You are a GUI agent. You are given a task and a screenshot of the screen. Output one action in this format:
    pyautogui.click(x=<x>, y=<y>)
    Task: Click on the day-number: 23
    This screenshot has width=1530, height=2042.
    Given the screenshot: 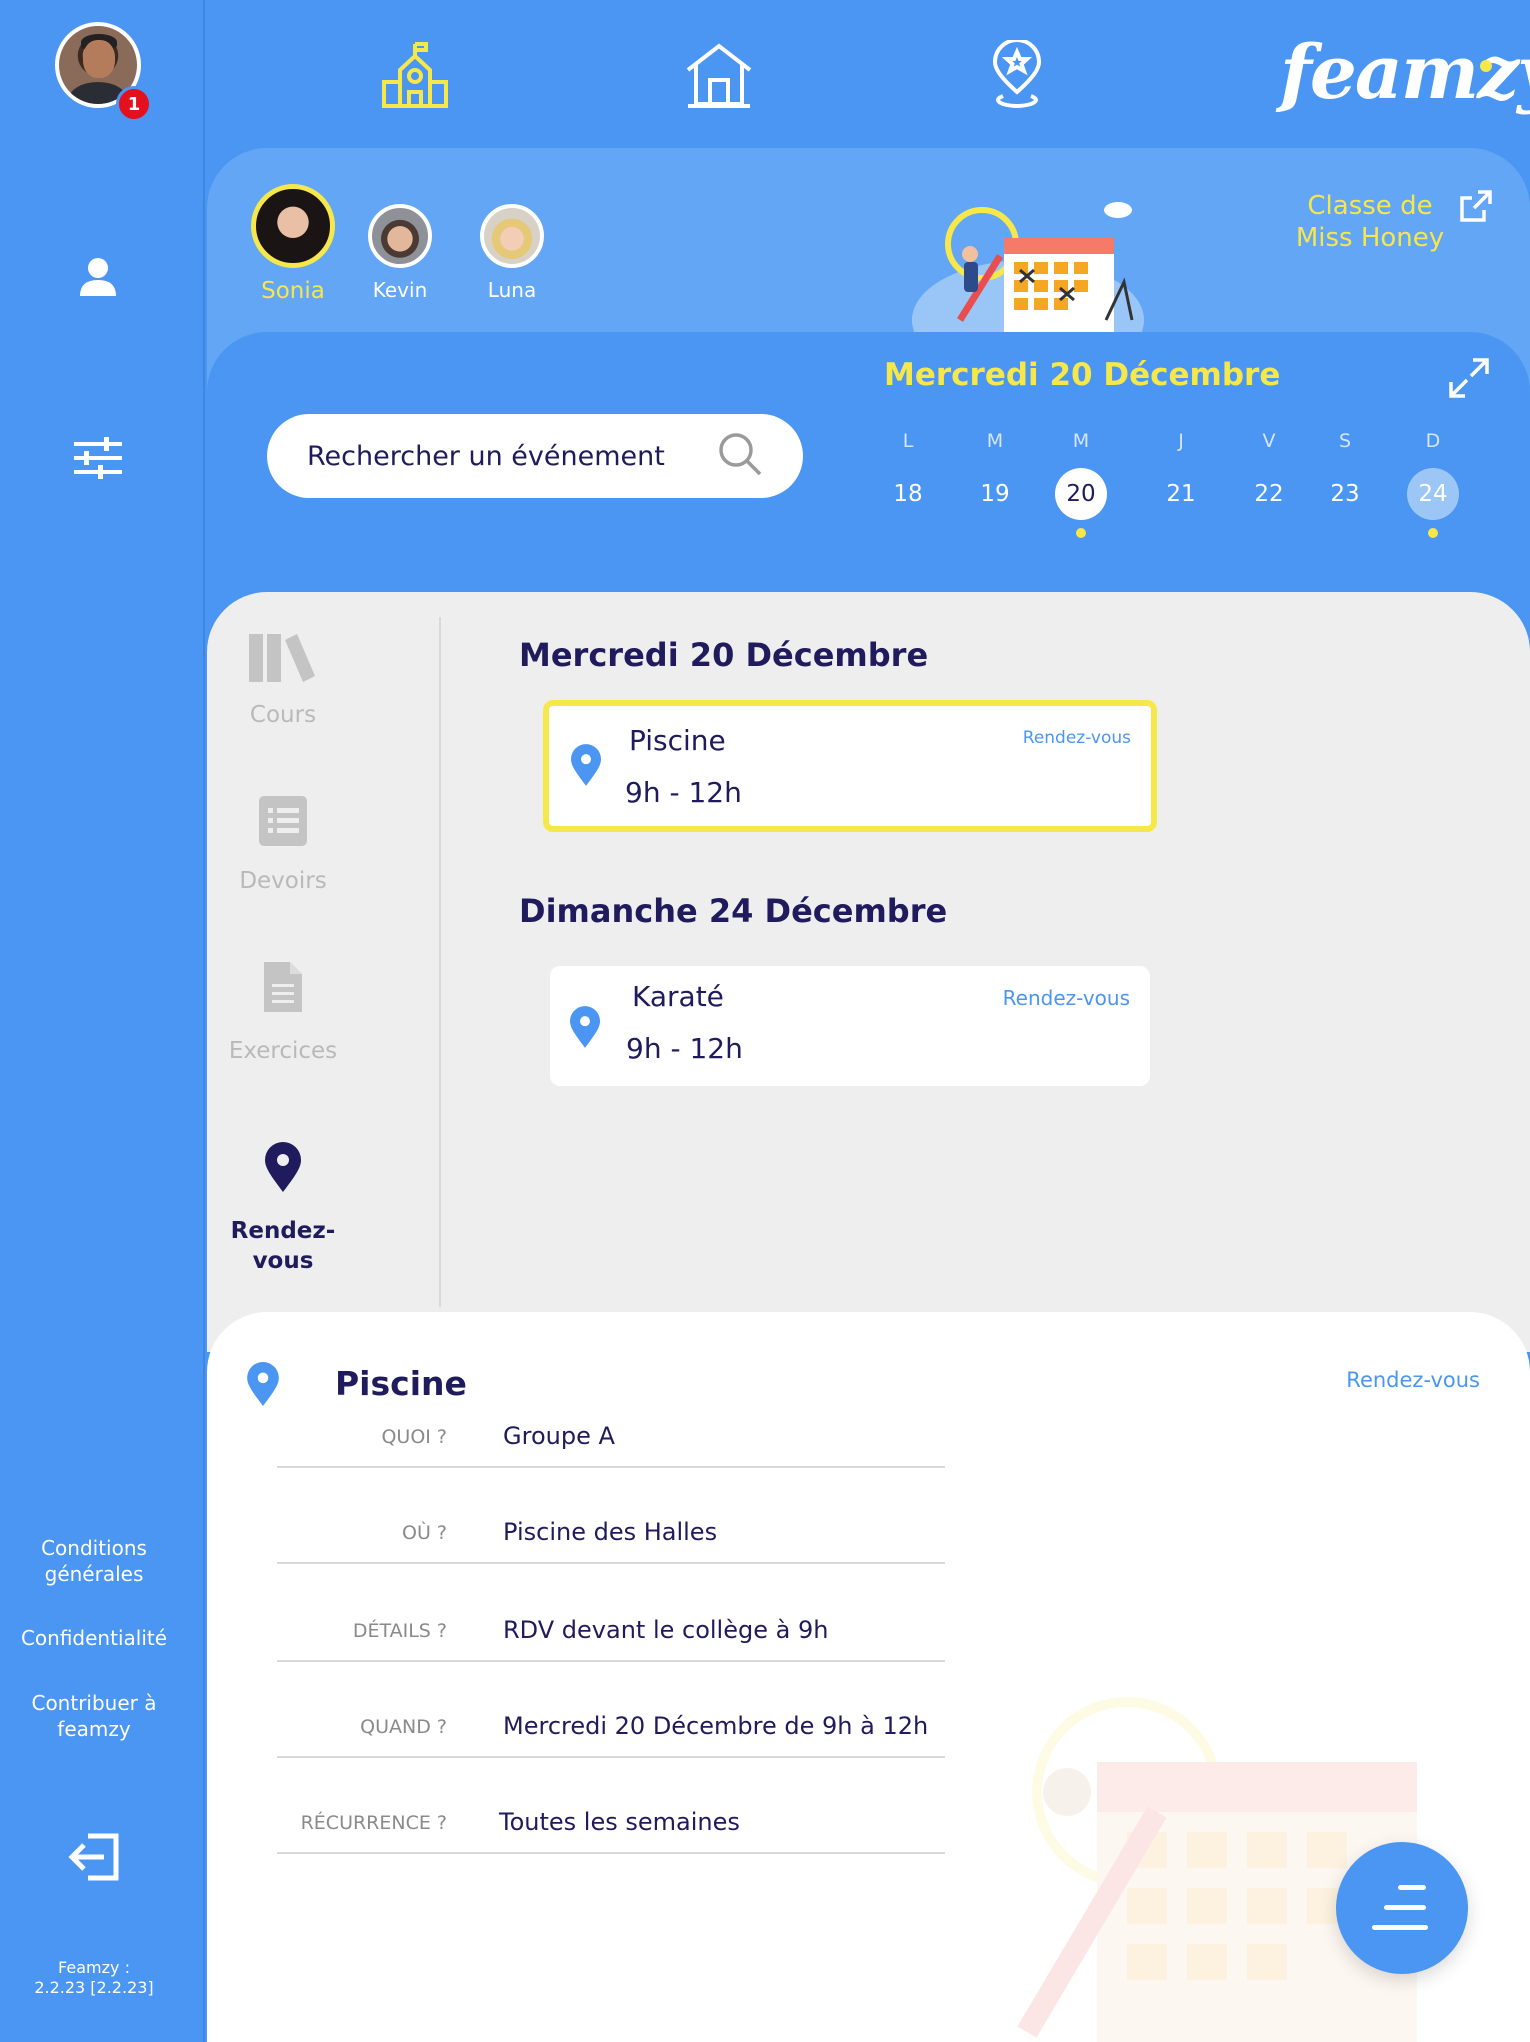 What is the action you would take?
    pyautogui.click(x=1345, y=494)
    